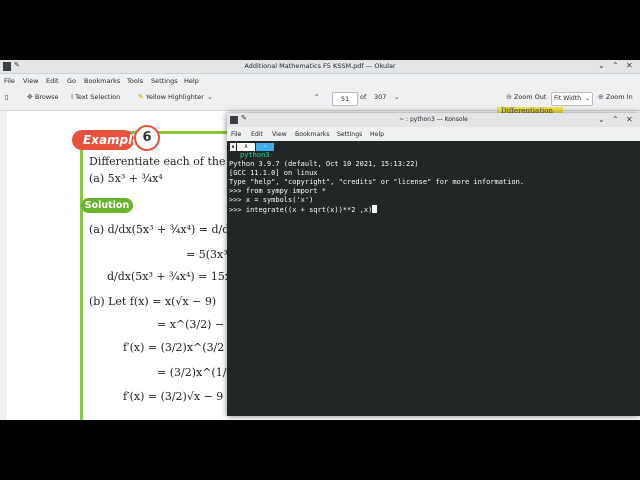 This screenshot has width=640, height=480. Describe the element at coordinates (312, 134) in the screenshot. I see `konsole-menu-bookmarks: Bookmarks` at that location.